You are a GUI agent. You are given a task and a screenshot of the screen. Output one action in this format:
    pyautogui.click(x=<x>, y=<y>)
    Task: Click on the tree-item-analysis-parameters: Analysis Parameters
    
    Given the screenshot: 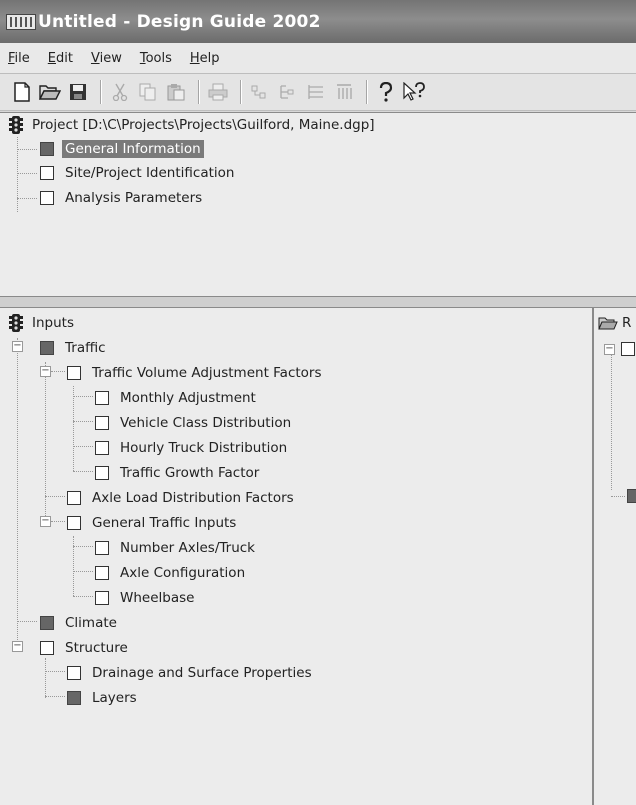 What is the action you would take?
    pyautogui.click(x=121, y=198)
    